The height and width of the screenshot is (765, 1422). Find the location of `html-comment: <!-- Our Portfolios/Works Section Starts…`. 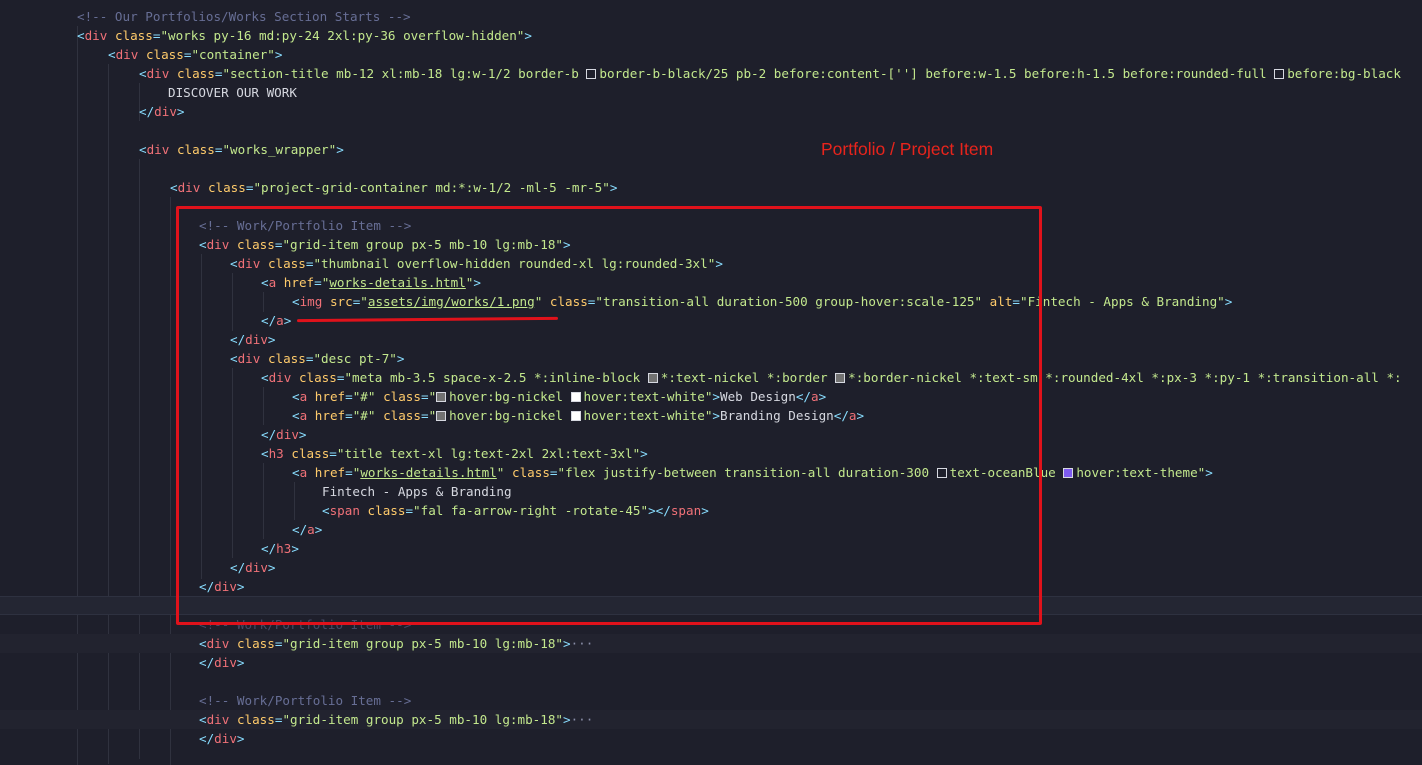

html-comment: <!-- Our Portfolios/Works Section Starts… is located at coordinates (244, 16).